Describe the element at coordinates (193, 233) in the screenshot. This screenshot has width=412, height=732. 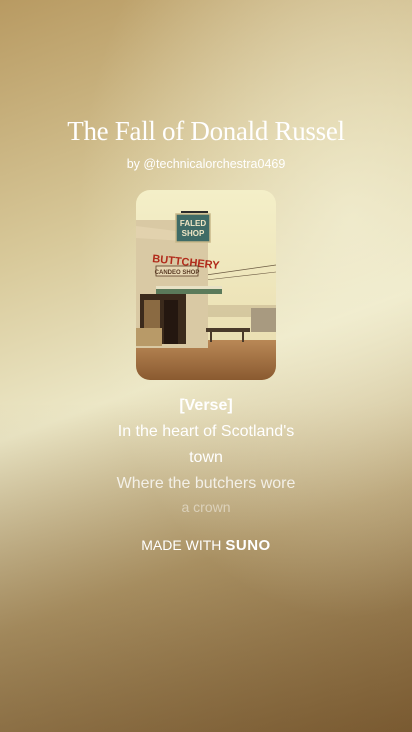
I see `sign-bottom-text: SHOP` at that location.